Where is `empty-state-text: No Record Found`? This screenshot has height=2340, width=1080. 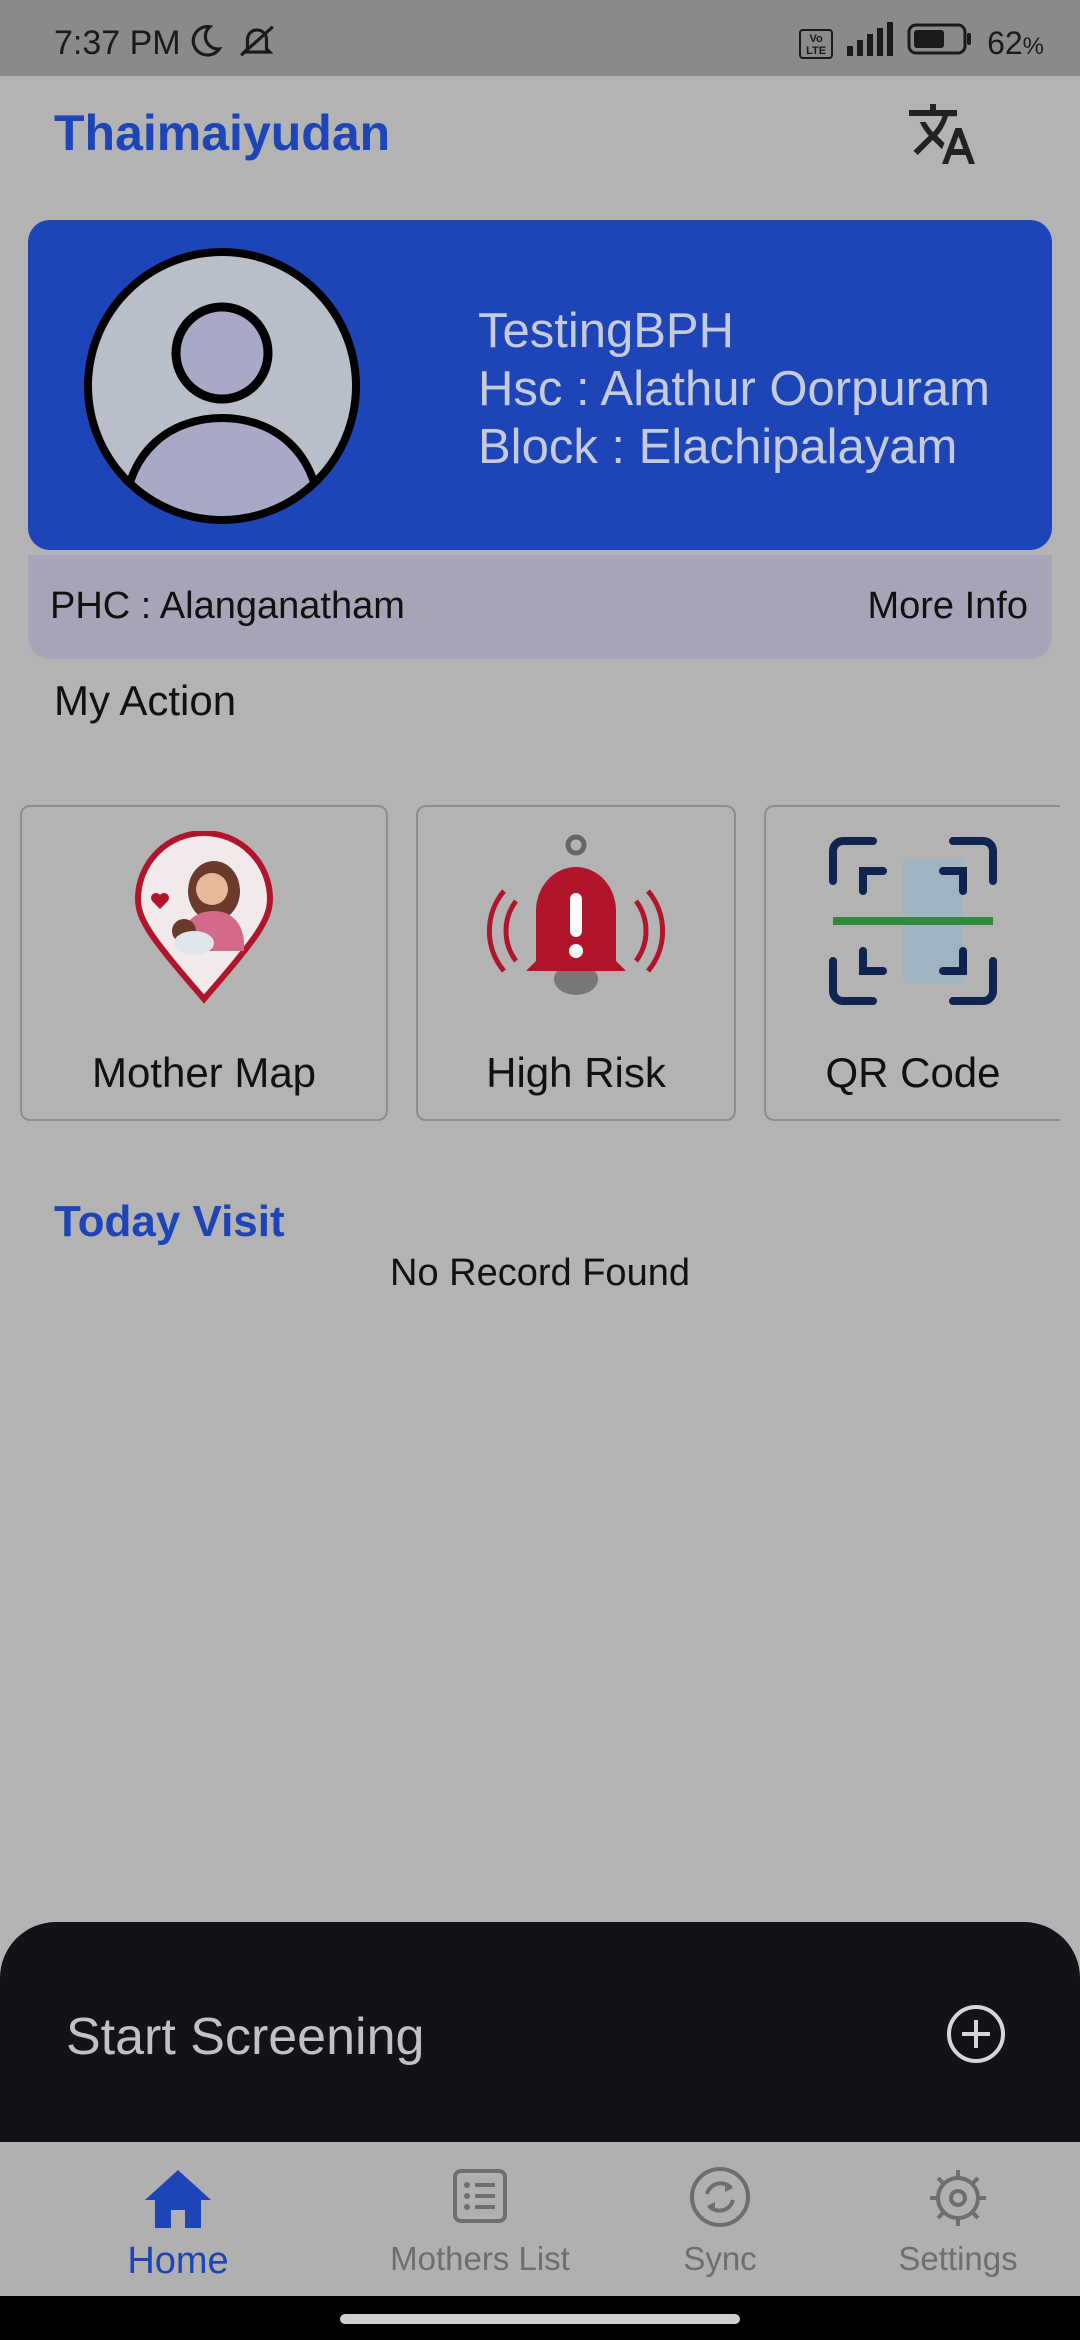 empty-state-text: No Record Found is located at coordinates (540, 1273).